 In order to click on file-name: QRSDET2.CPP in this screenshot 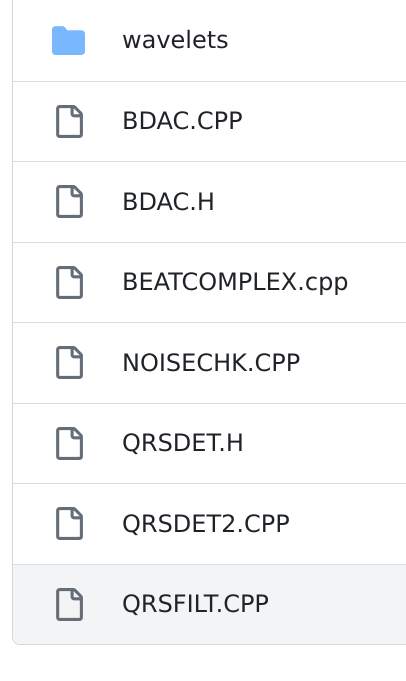, I will do `click(206, 524)`.